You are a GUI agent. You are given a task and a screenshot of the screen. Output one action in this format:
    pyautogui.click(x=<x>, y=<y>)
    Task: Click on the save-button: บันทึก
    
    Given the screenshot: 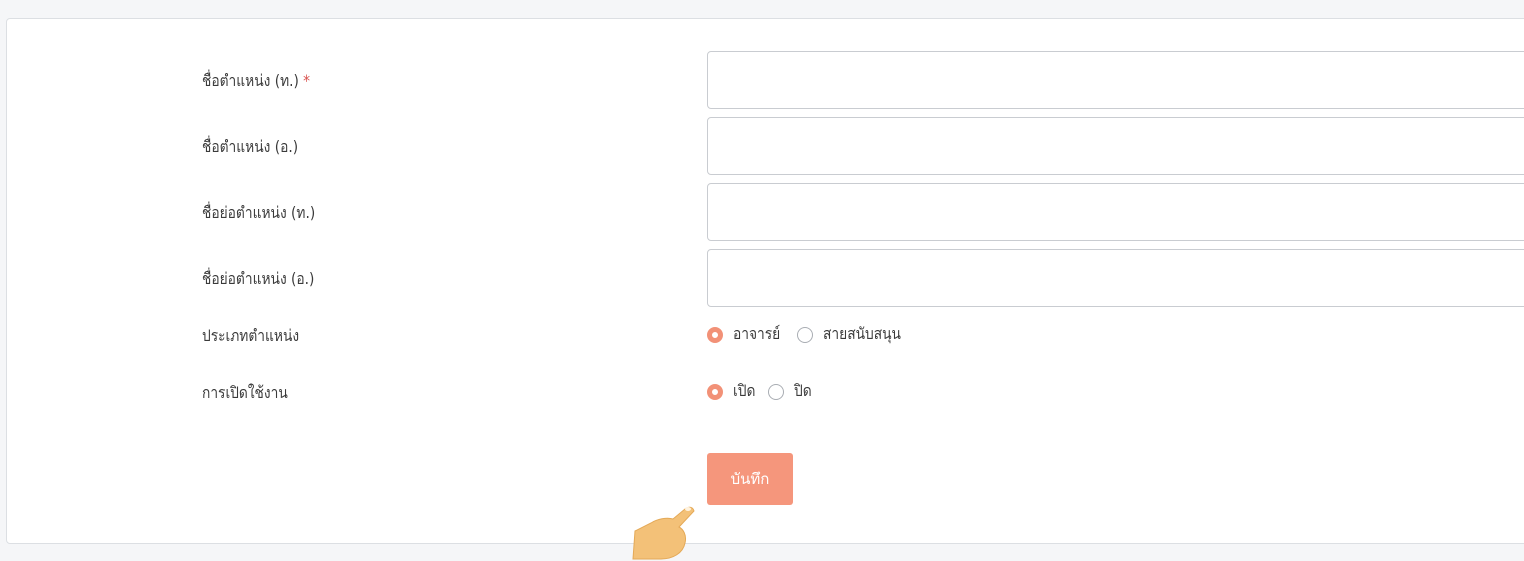 What is the action you would take?
    pyautogui.click(x=750, y=479)
    